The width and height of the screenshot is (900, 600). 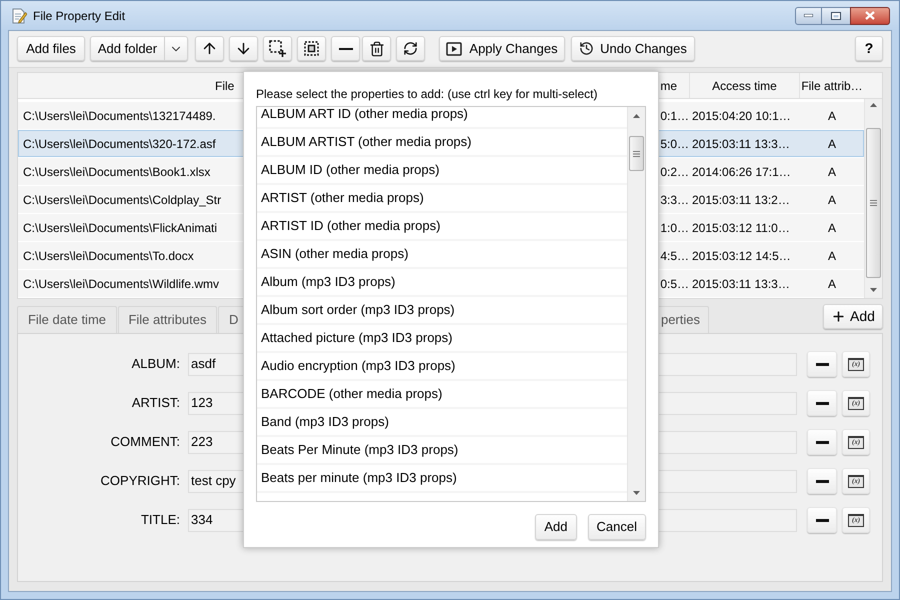 What do you see at coordinates (853, 316) in the screenshot?
I see `add-property-button: Add` at bounding box center [853, 316].